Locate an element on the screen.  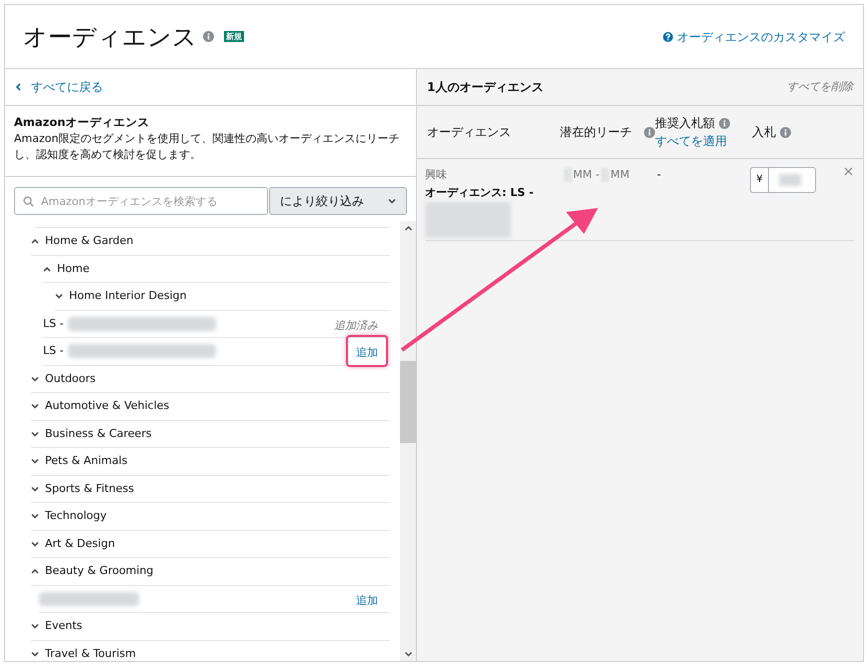
column-header: 入札 is located at coordinates (764, 132).